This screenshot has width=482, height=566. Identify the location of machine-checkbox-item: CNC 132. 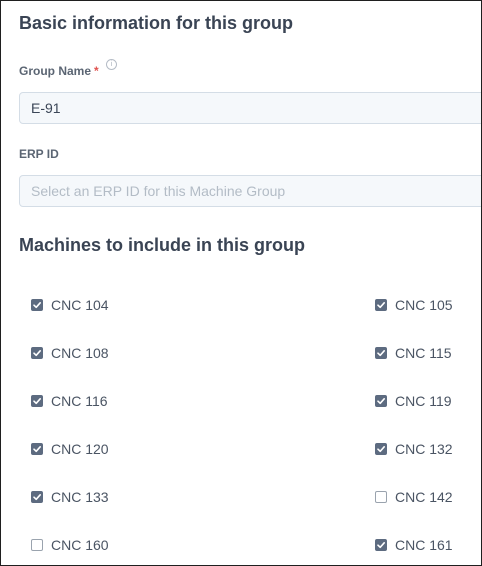
(414, 449).